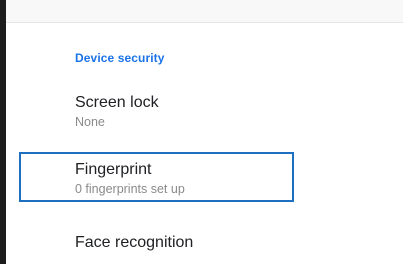 The width and height of the screenshot is (403, 264). Describe the element at coordinates (90, 122) in the screenshot. I see `screen-lock-summary: None` at that location.